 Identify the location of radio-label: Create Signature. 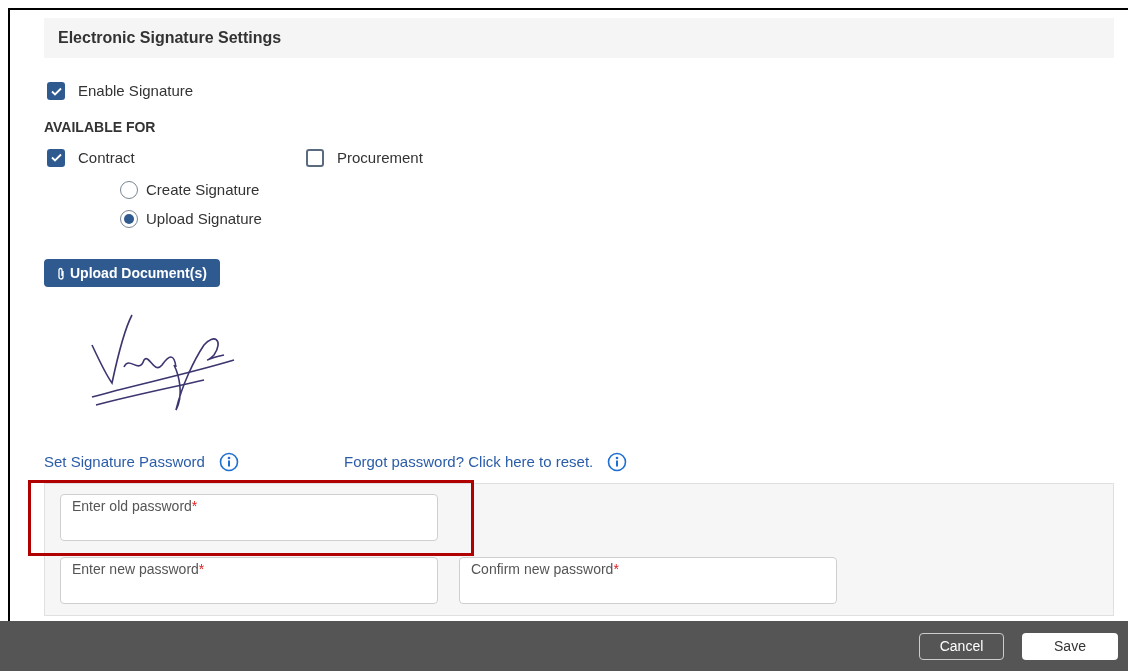
(203, 190).